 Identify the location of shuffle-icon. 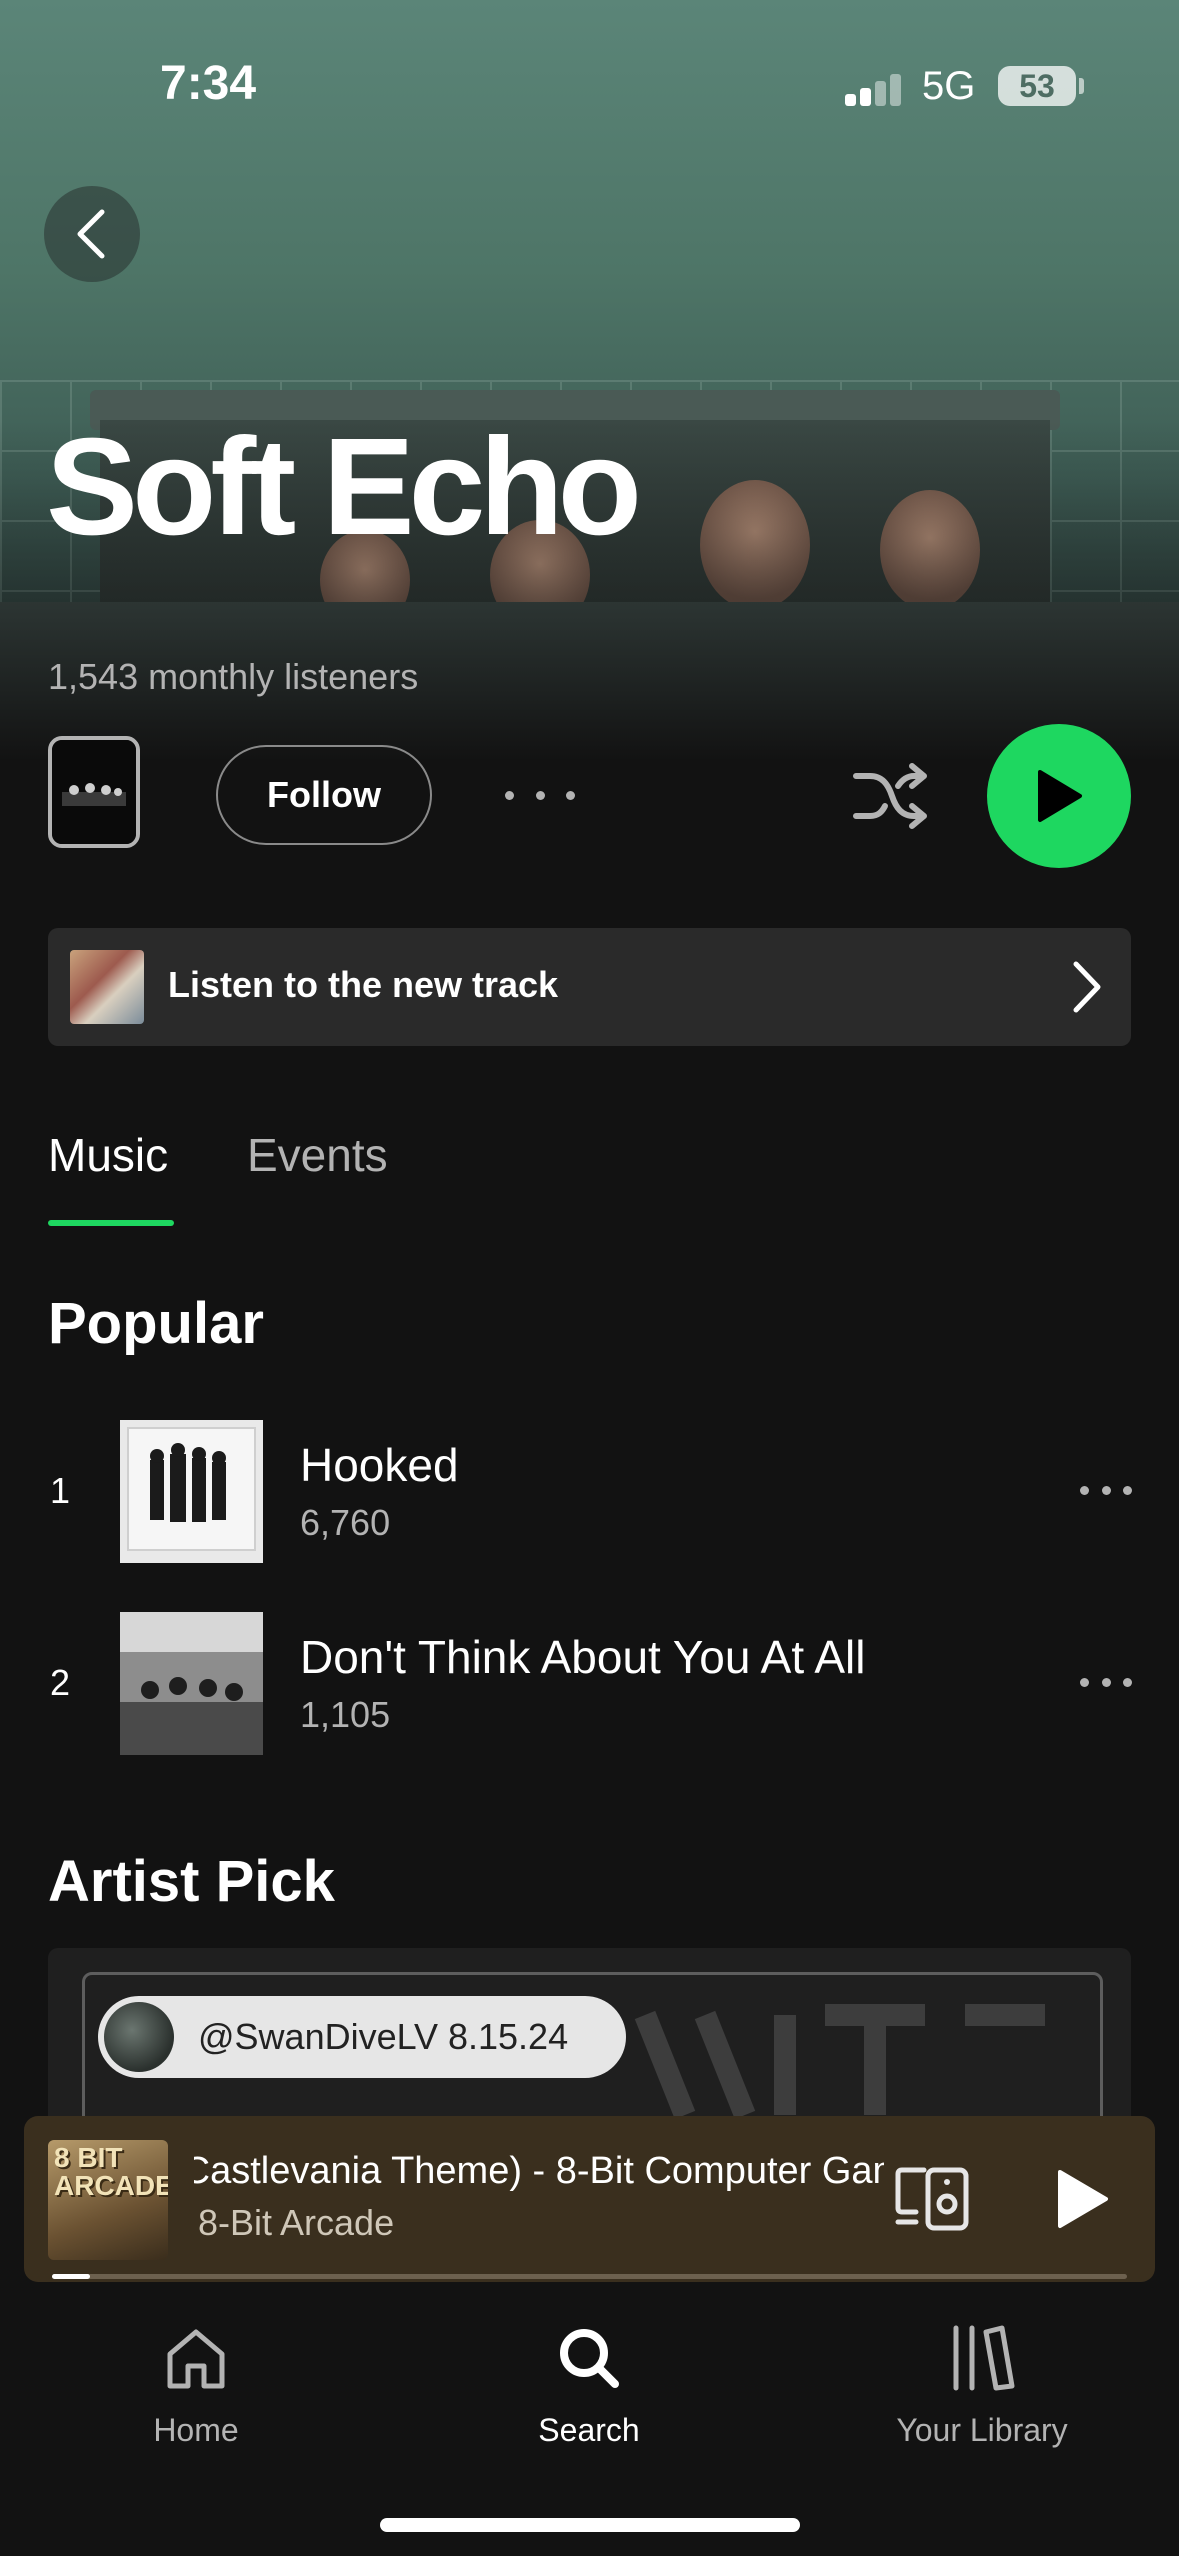
(890, 796).